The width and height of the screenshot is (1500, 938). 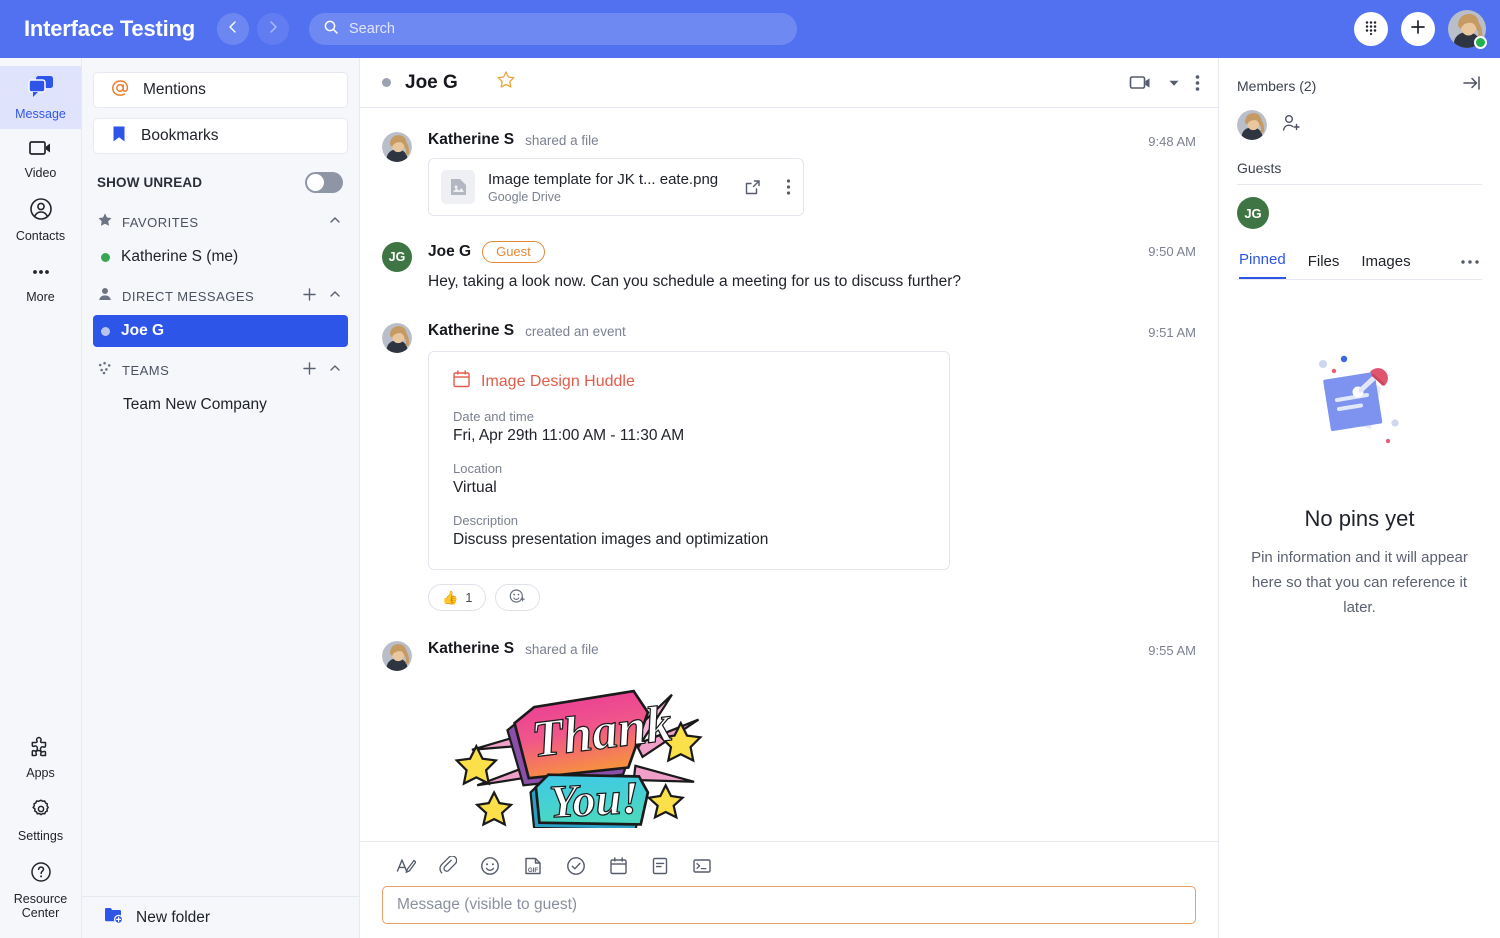 What do you see at coordinates (220, 257) in the screenshot?
I see `sidebar-item-katherine-s: Katherine S (me)` at bounding box center [220, 257].